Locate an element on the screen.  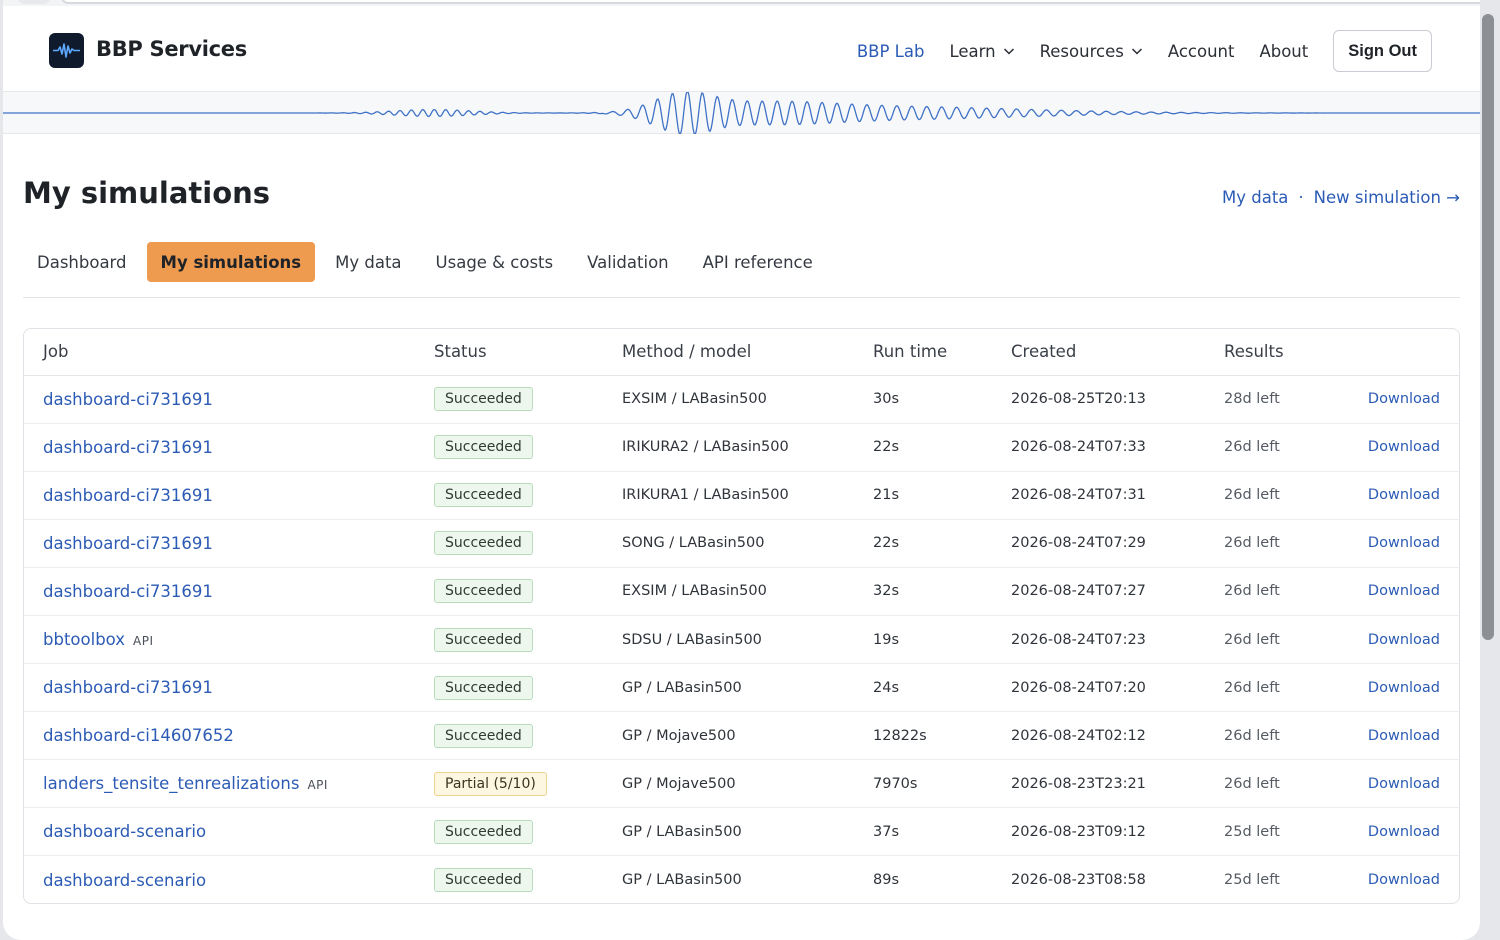
nav-account: Account is located at coordinates (1201, 51).